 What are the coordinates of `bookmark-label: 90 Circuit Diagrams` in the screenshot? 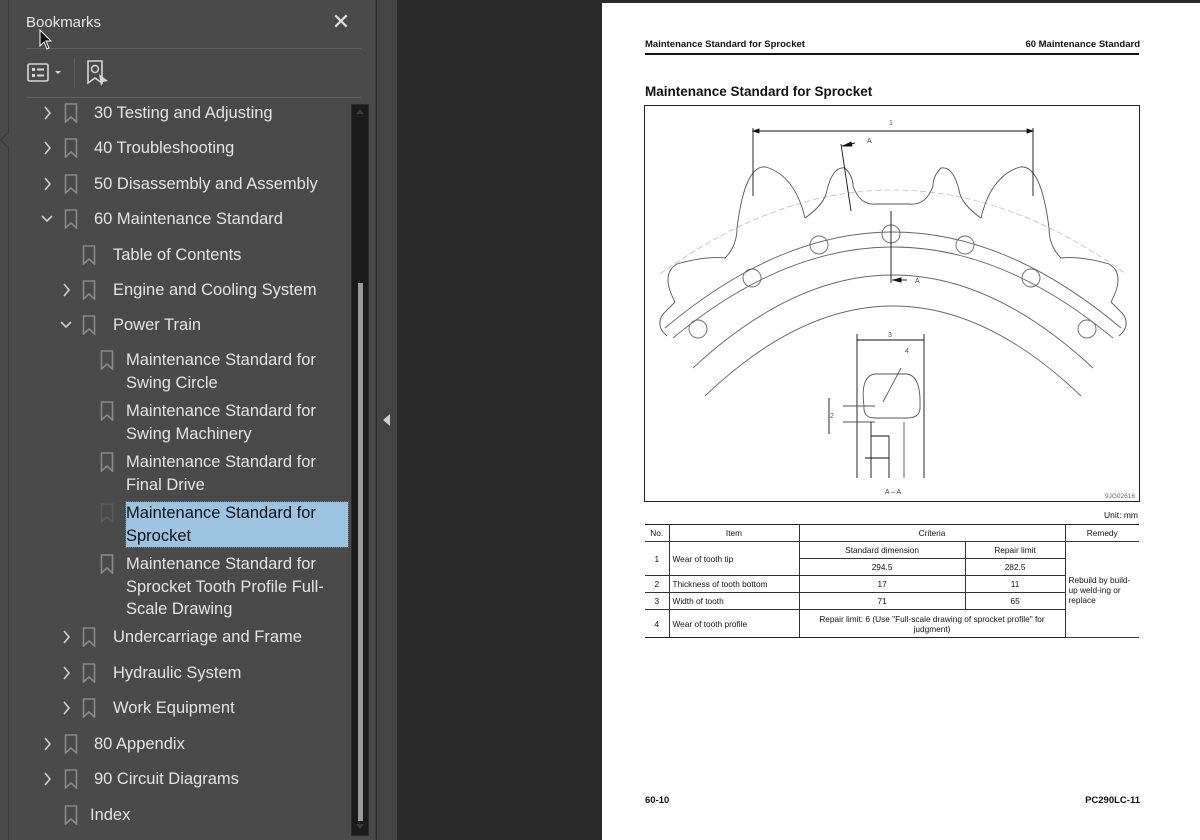 It's located at (166, 779).